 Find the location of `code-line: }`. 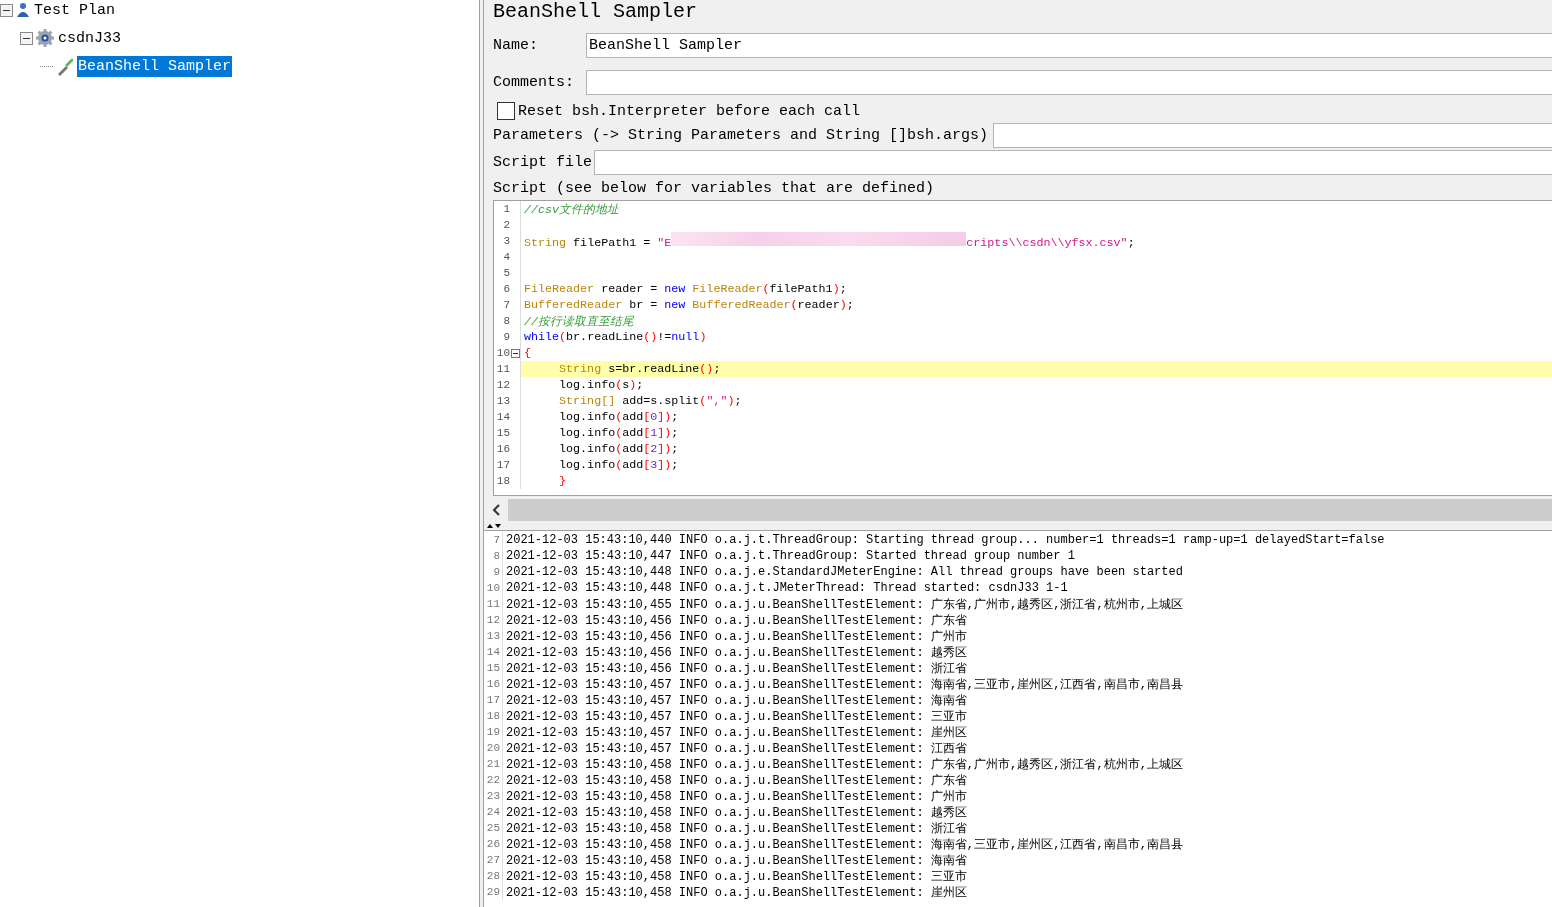

code-line: } is located at coordinates (562, 481).